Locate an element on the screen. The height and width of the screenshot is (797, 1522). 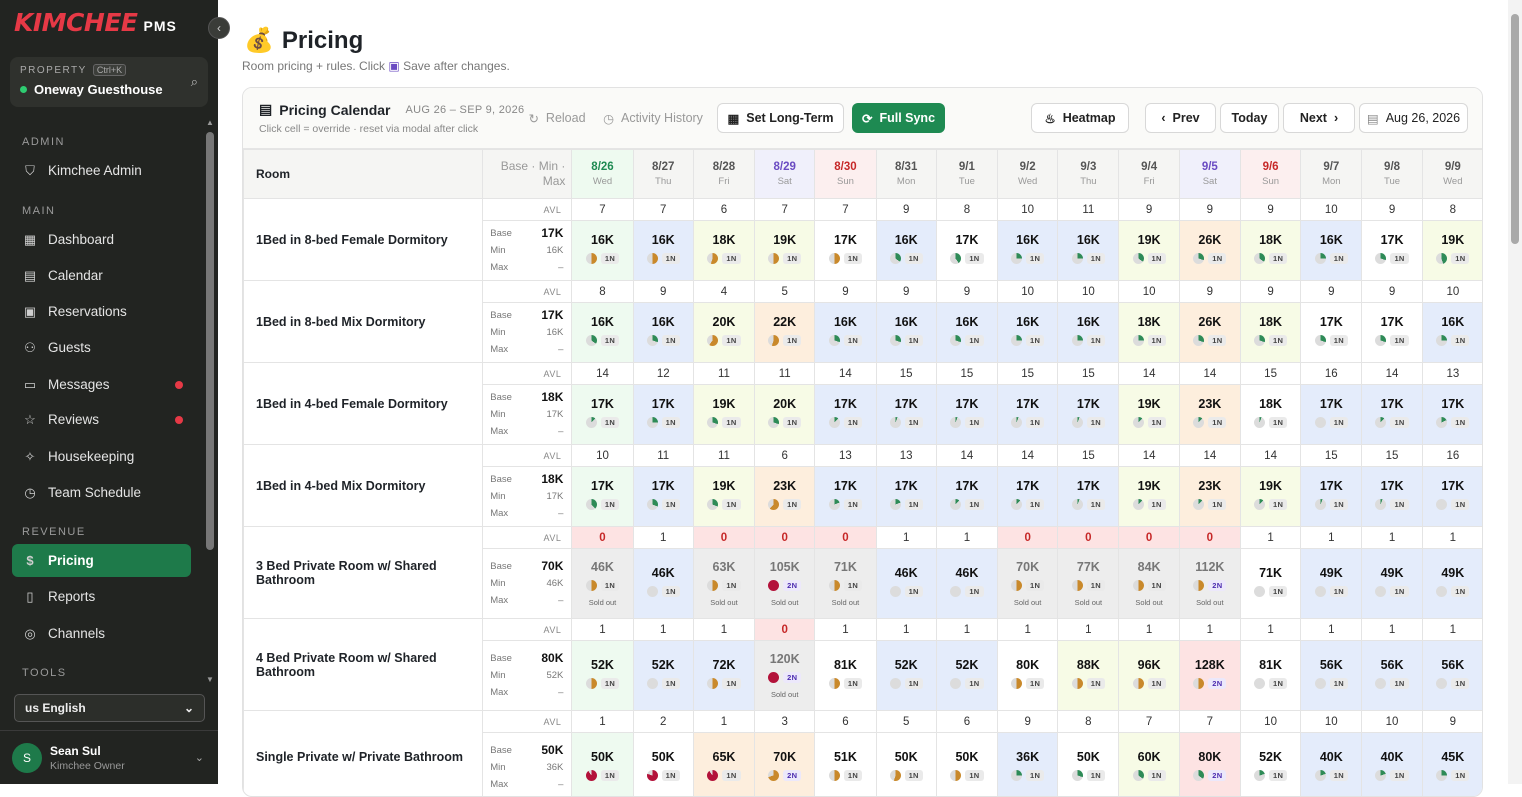
price-cell: 88K1N is located at coordinates (1088, 676).